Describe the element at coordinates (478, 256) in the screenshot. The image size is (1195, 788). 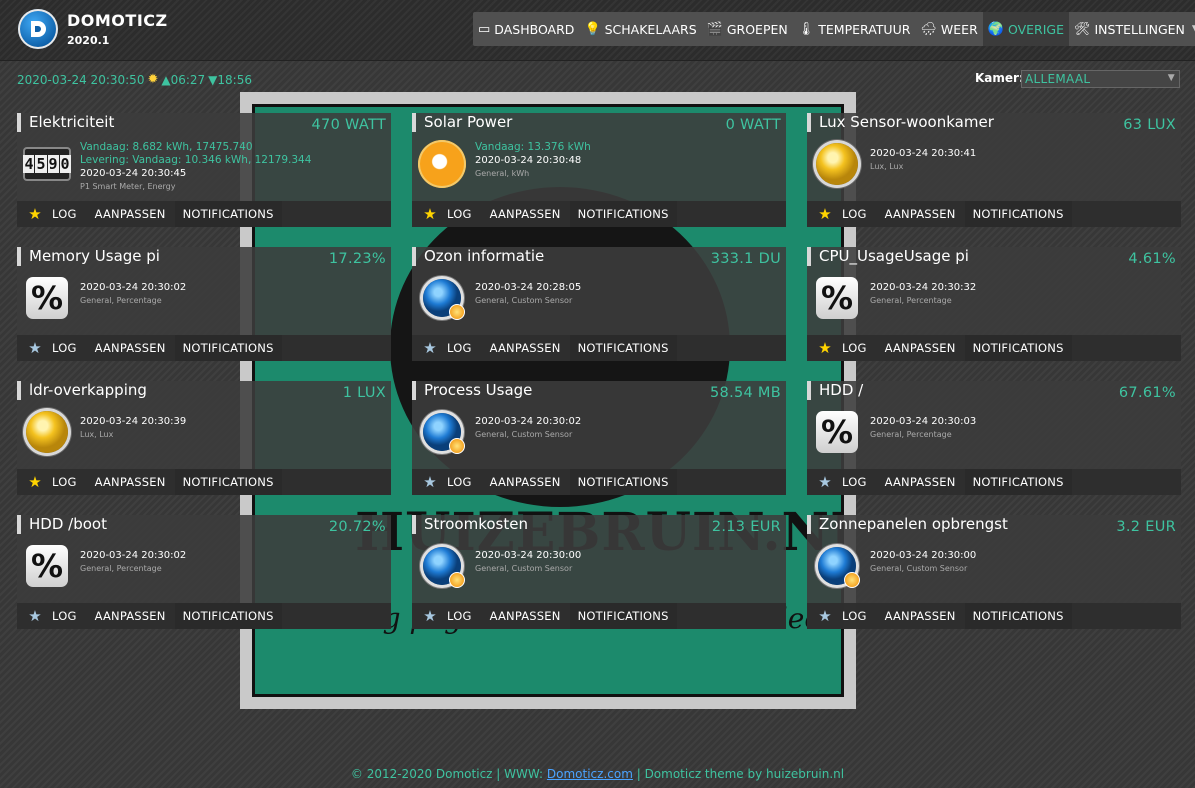
I see `device-name: Ozon informatie` at that location.